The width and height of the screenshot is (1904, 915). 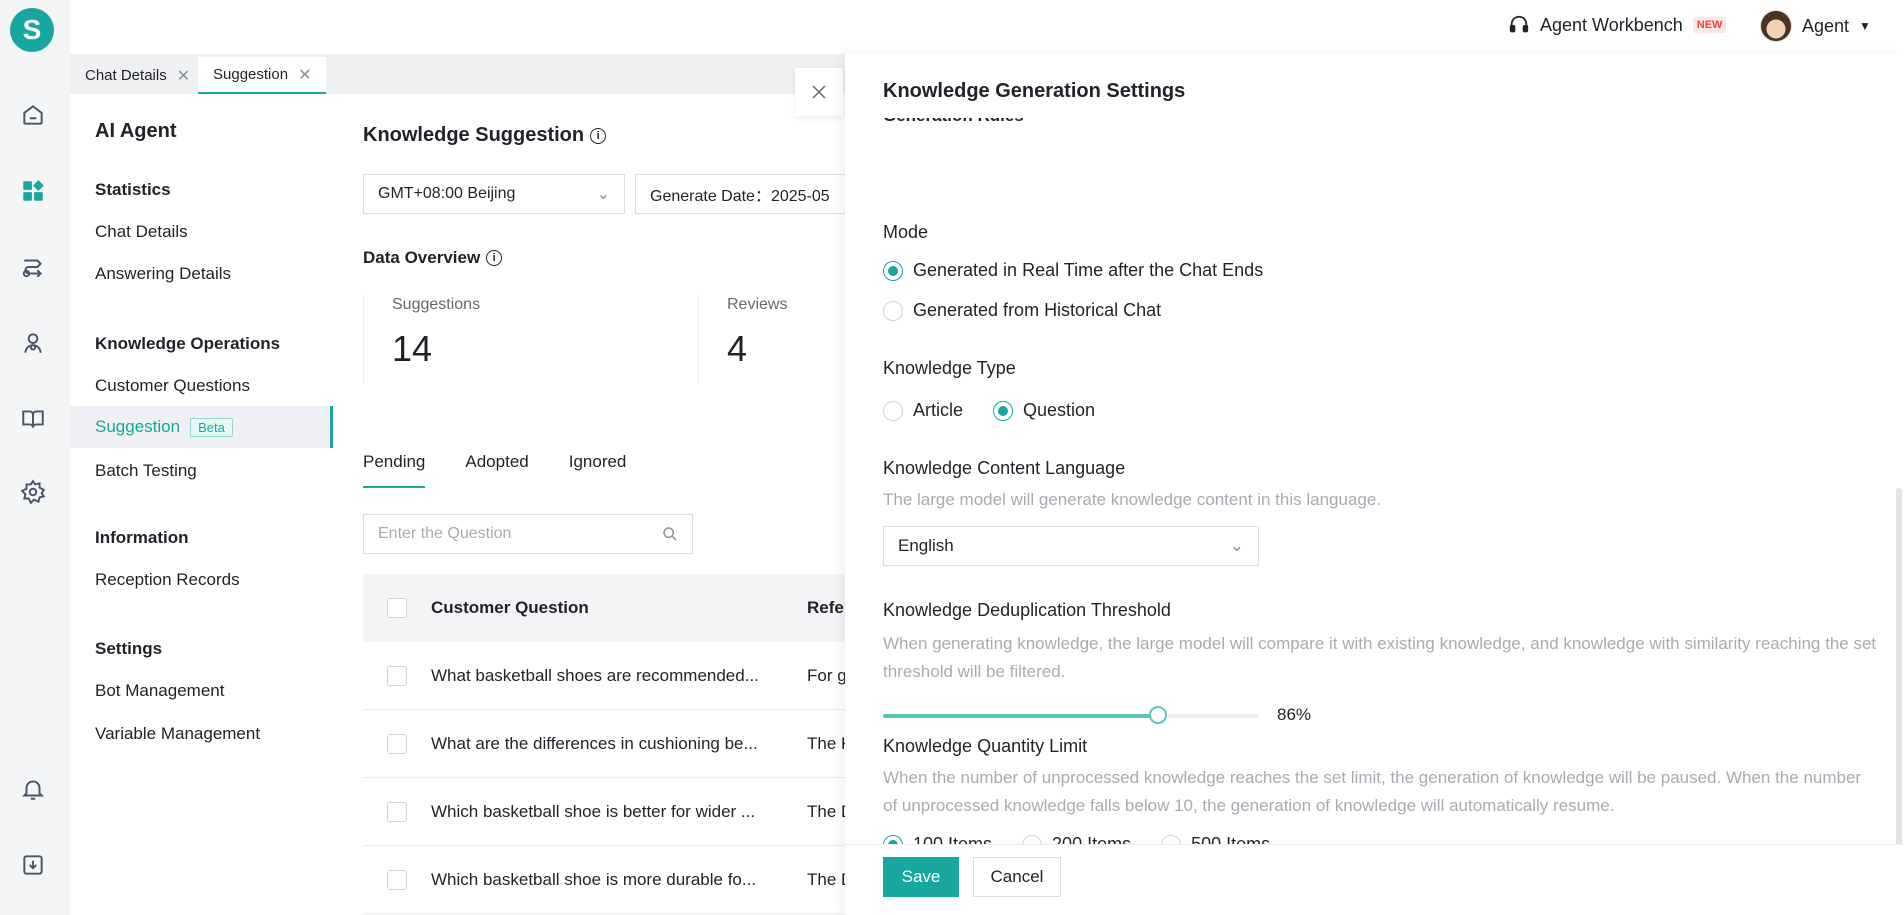 I want to click on overview-title-text: Data Overview, so click(x=422, y=257).